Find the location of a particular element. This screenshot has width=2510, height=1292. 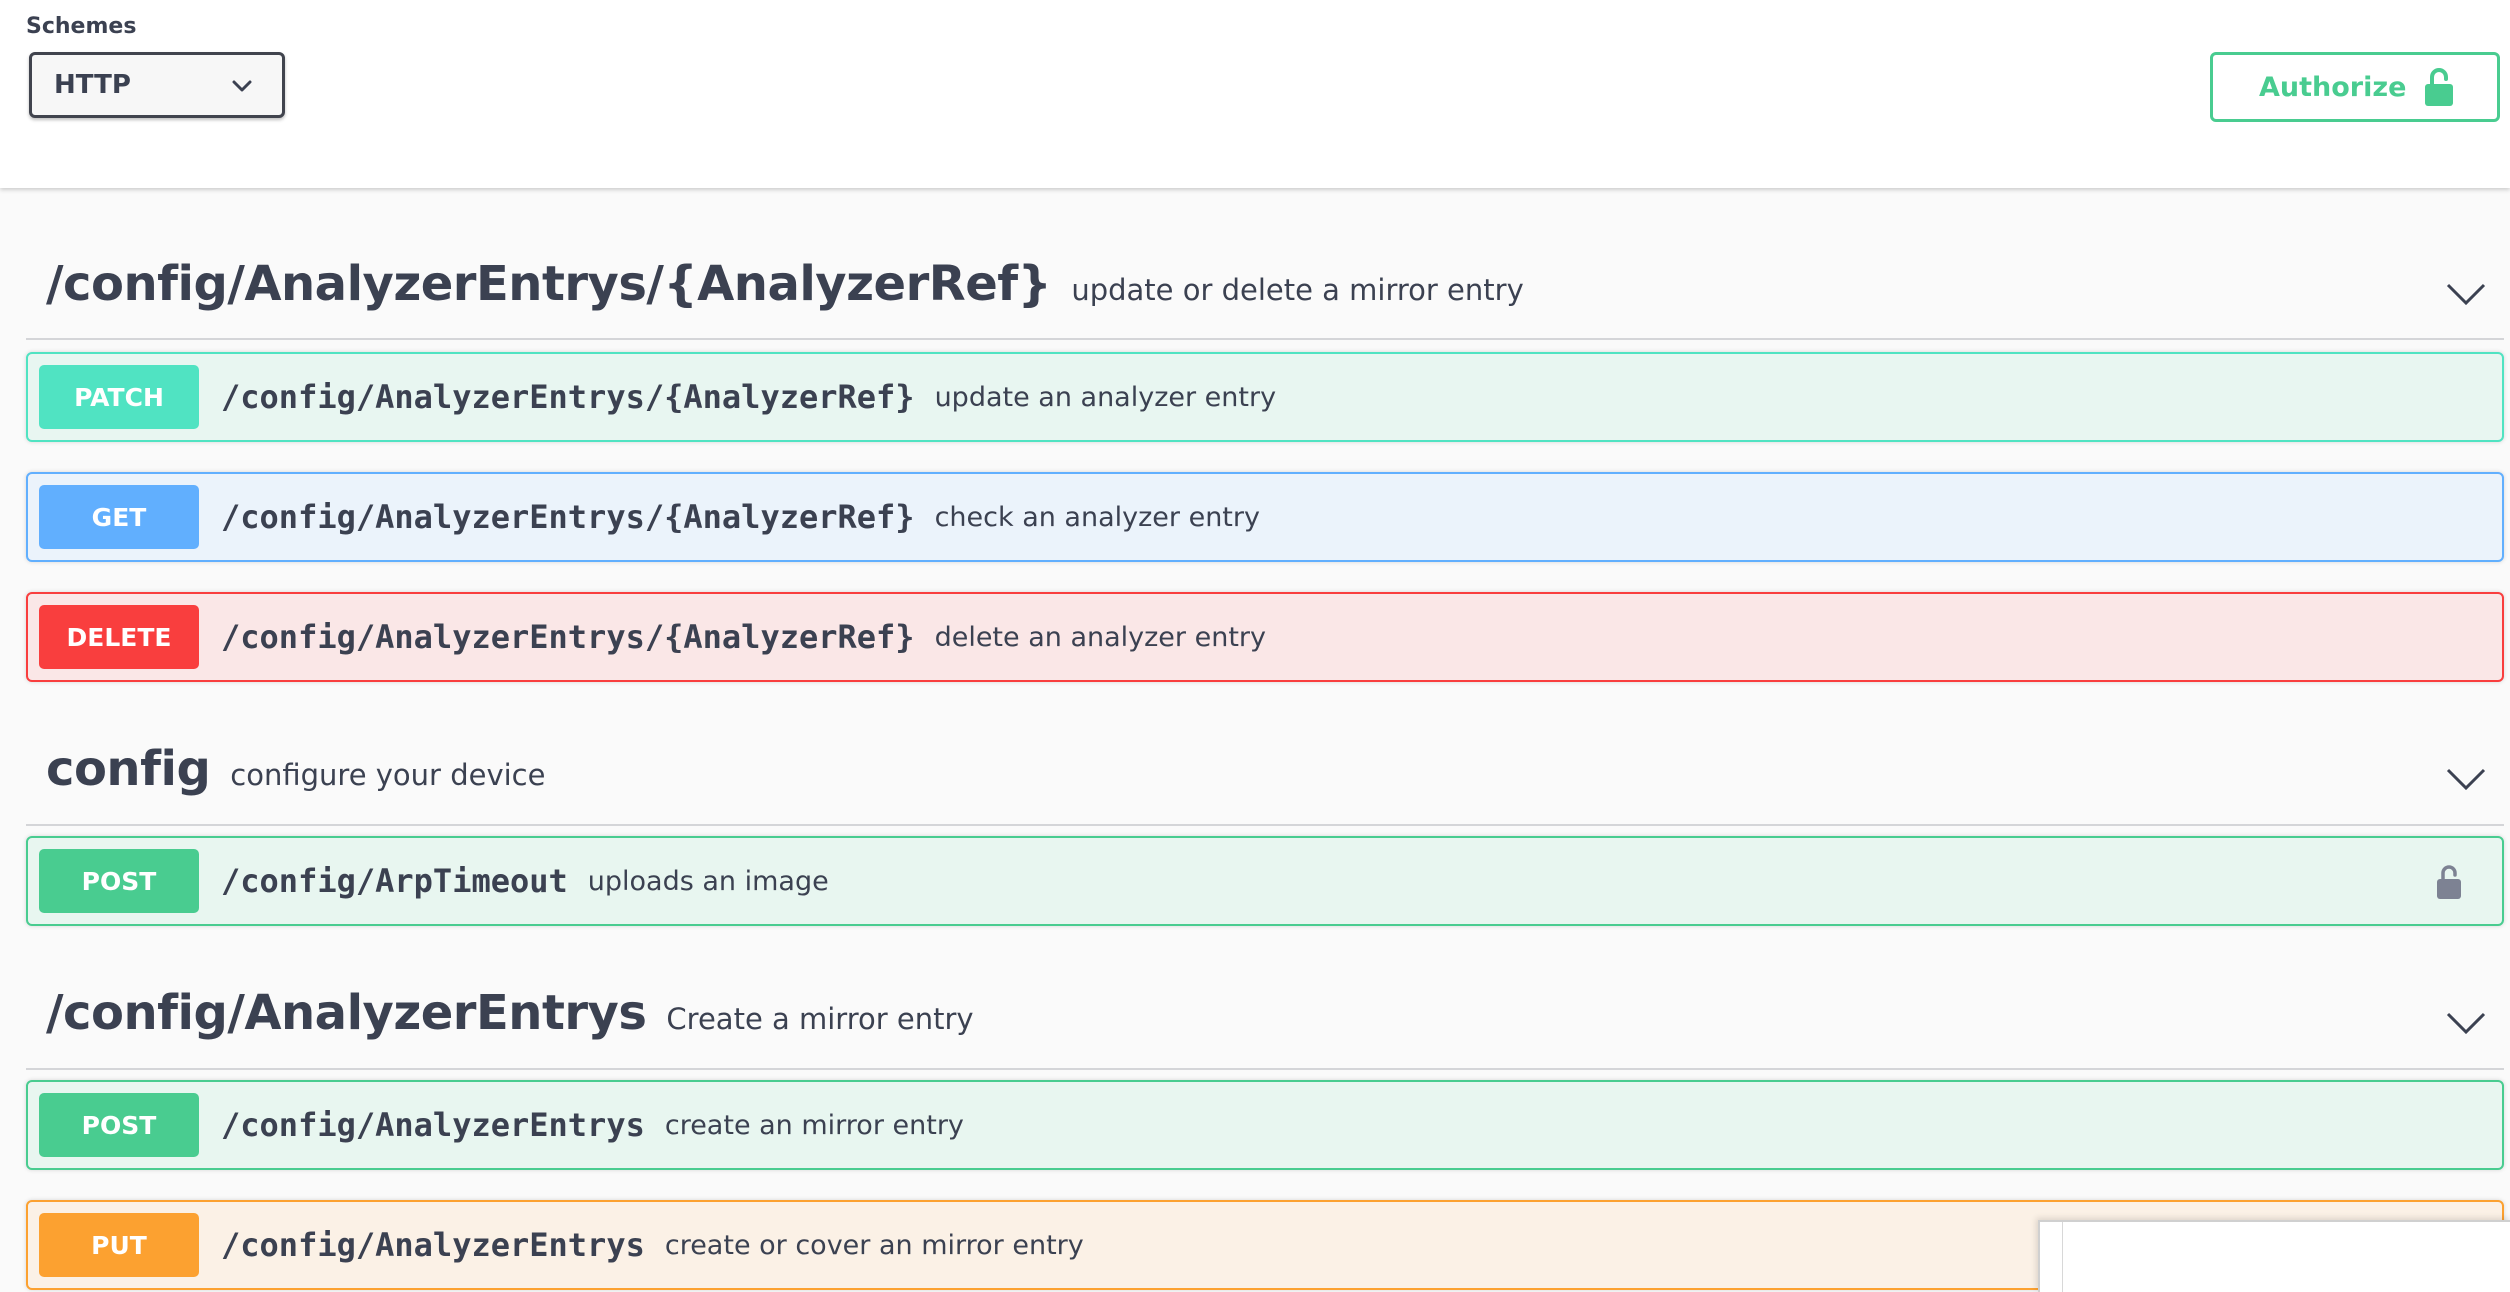

method-badge-patch: PATCH is located at coordinates (119, 397).